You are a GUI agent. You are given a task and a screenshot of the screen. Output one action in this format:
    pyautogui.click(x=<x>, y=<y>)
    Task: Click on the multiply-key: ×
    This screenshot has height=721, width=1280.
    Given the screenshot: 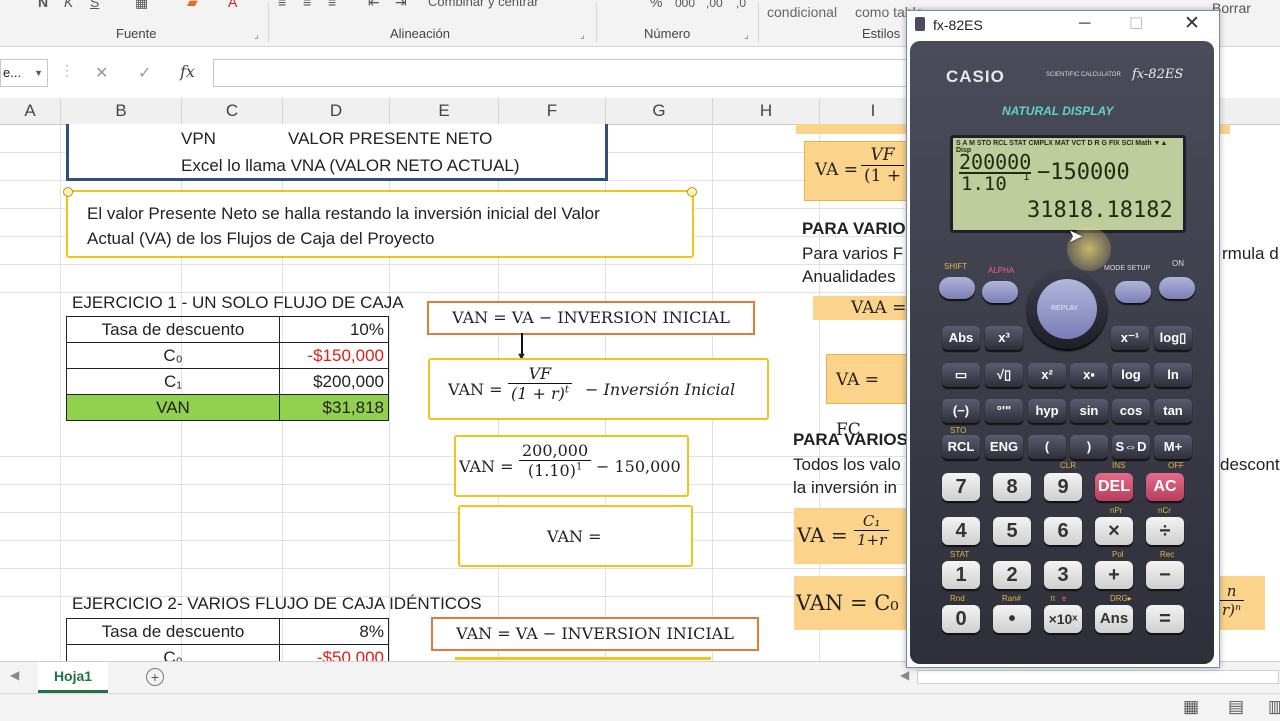 What is the action you would take?
    pyautogui.click(x=1114, y=531)
    